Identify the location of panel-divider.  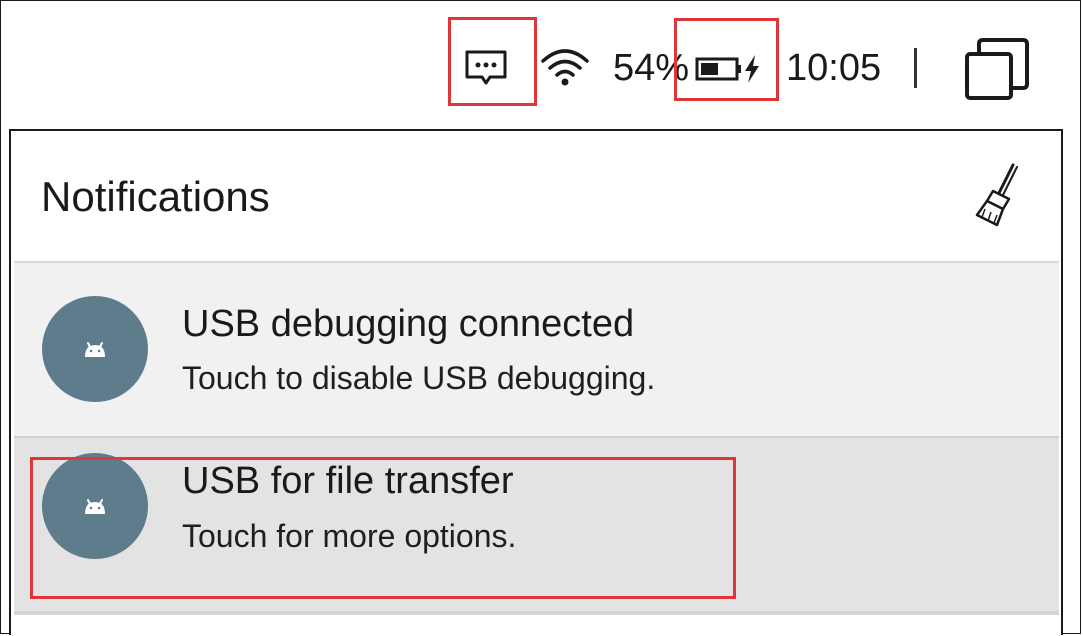
(536, 613).